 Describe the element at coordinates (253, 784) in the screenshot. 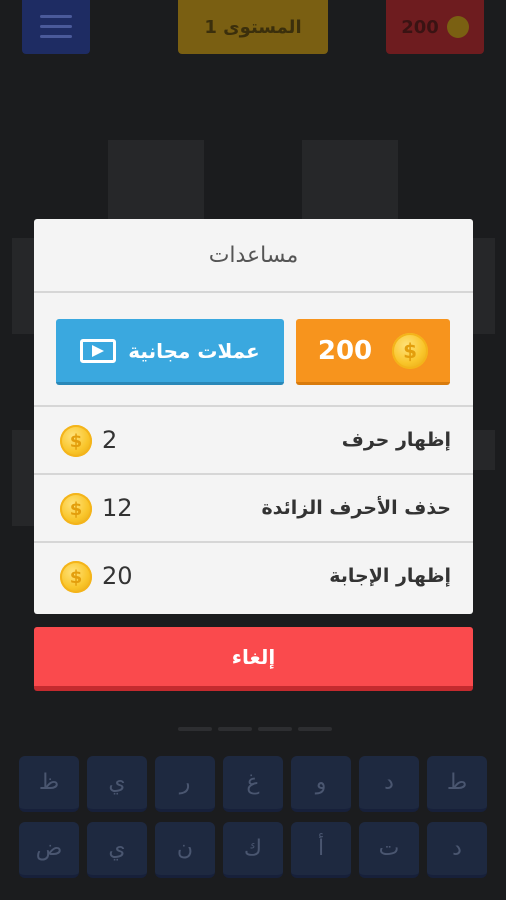

I see `letter-key: غ` at that location.